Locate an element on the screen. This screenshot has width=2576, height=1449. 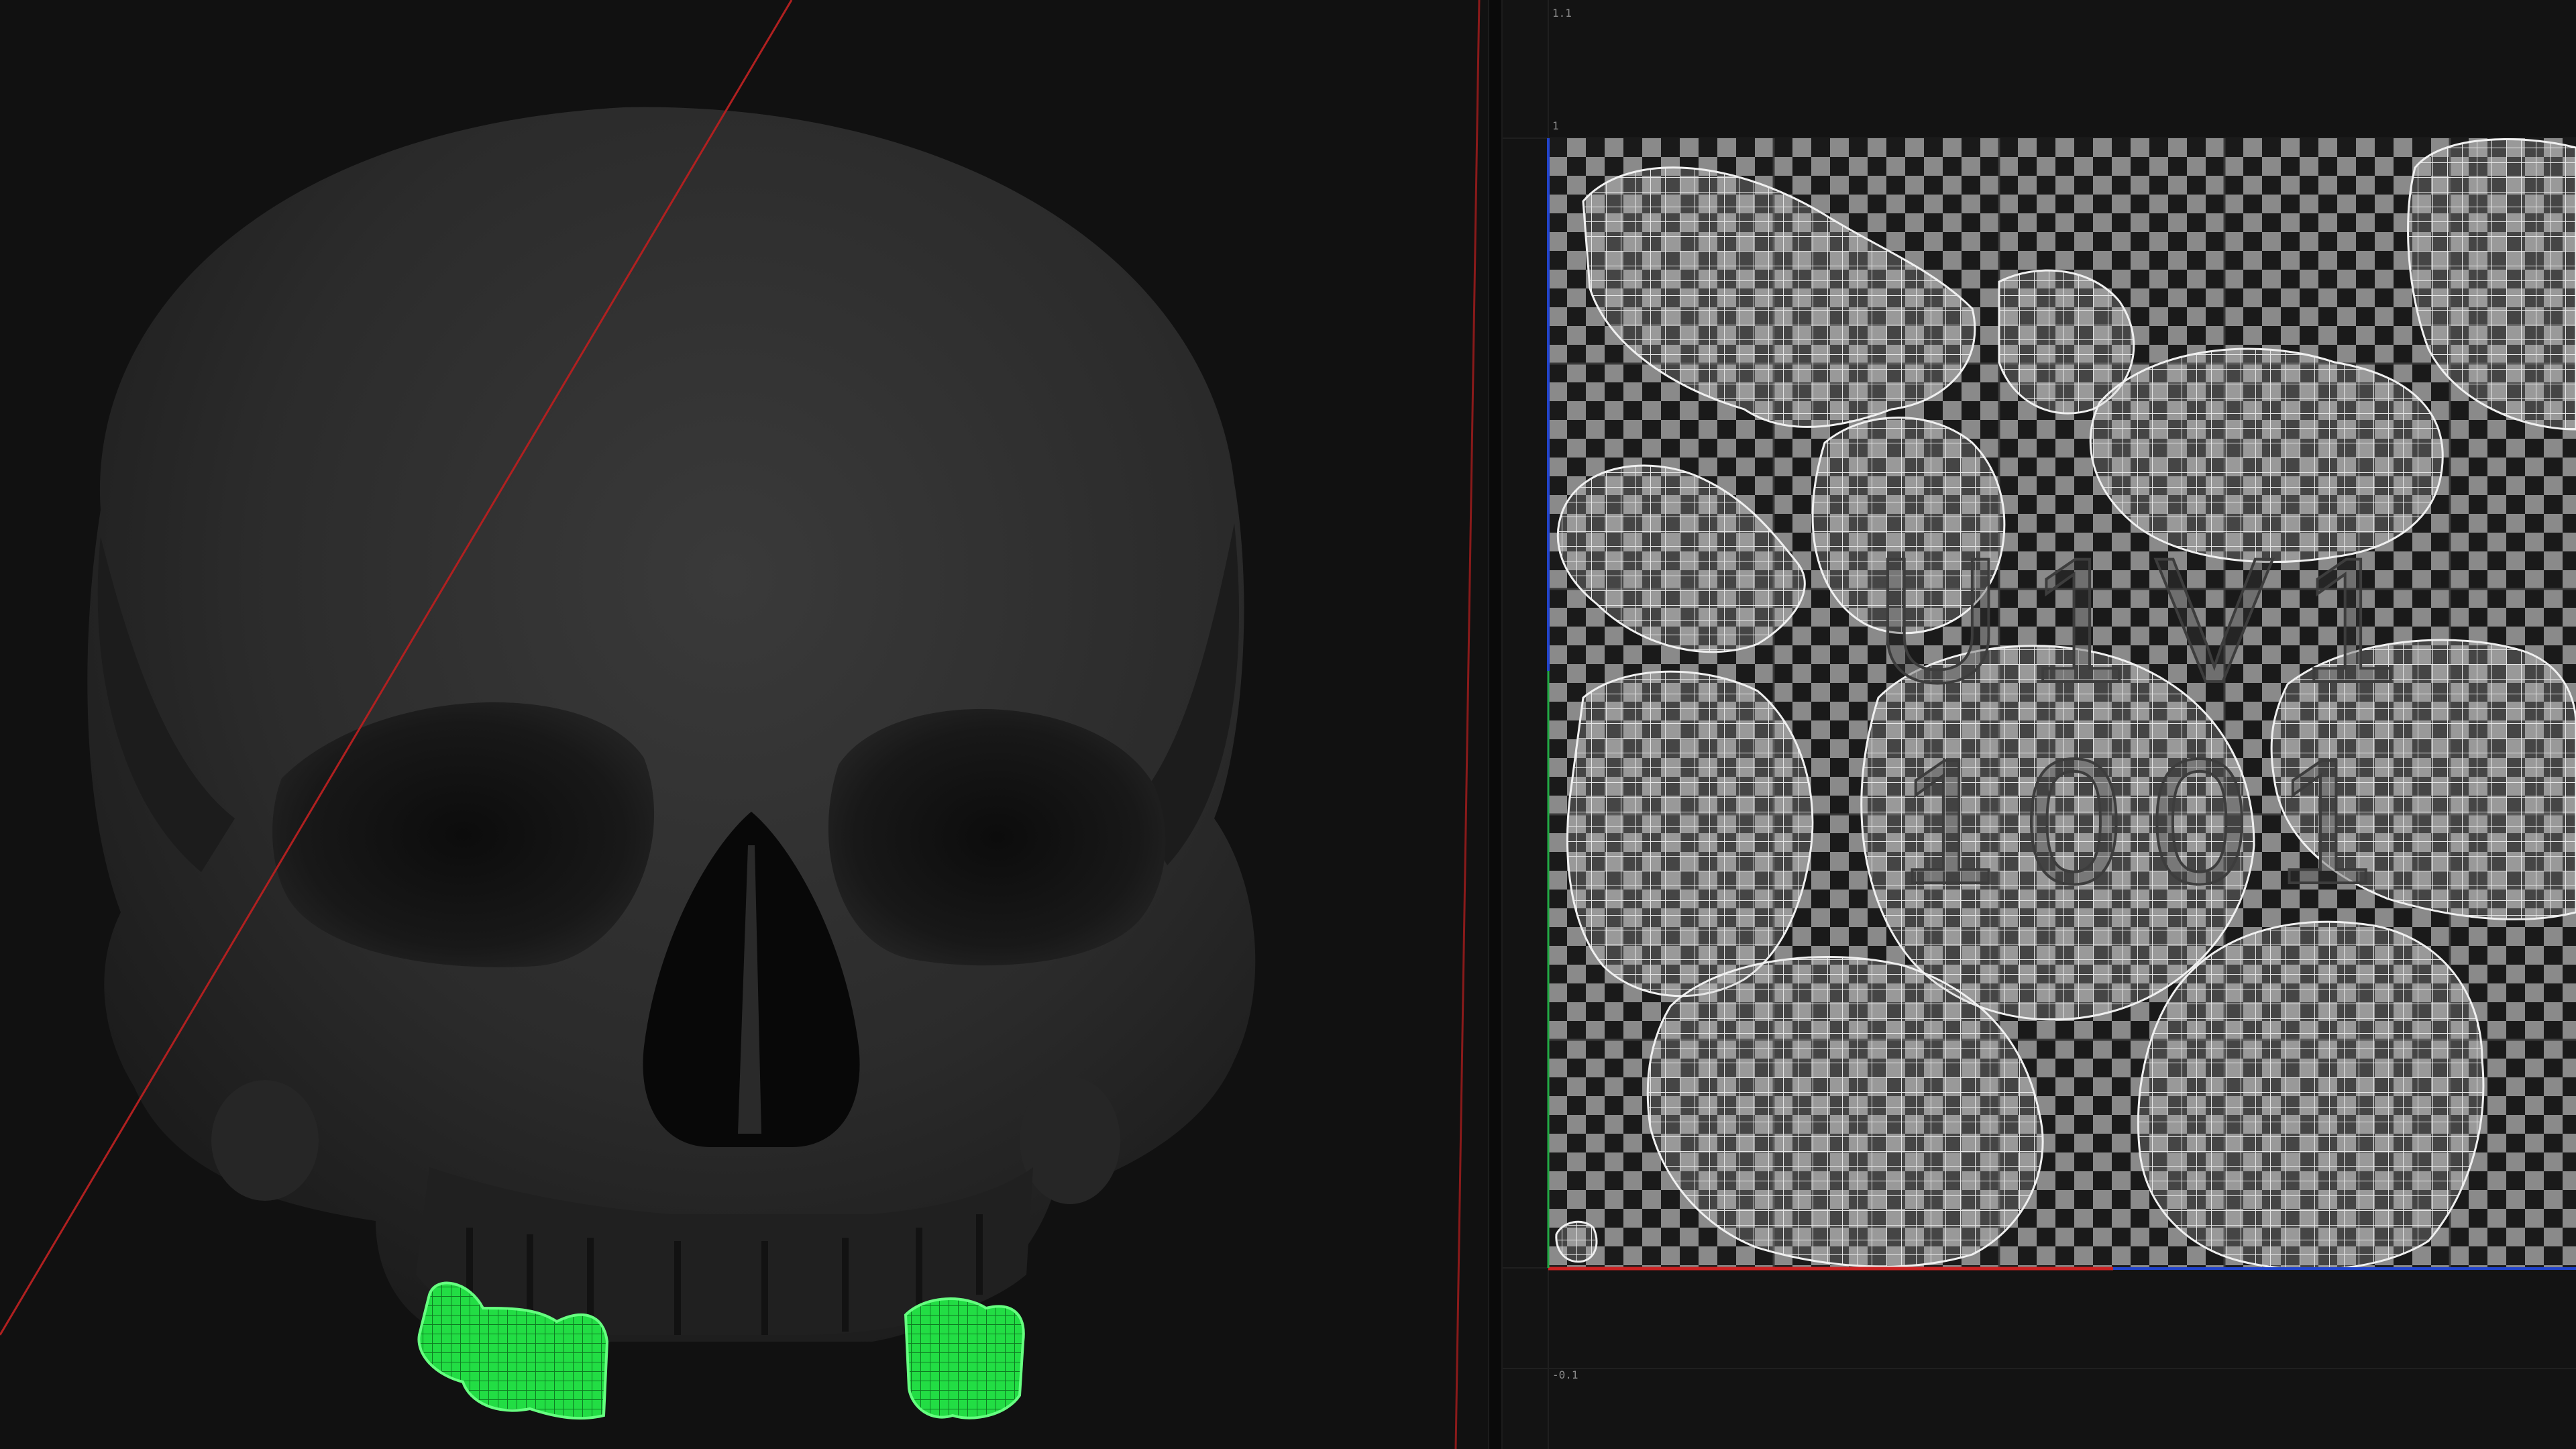
panel-splitter is located at coordinates (1495, 724).